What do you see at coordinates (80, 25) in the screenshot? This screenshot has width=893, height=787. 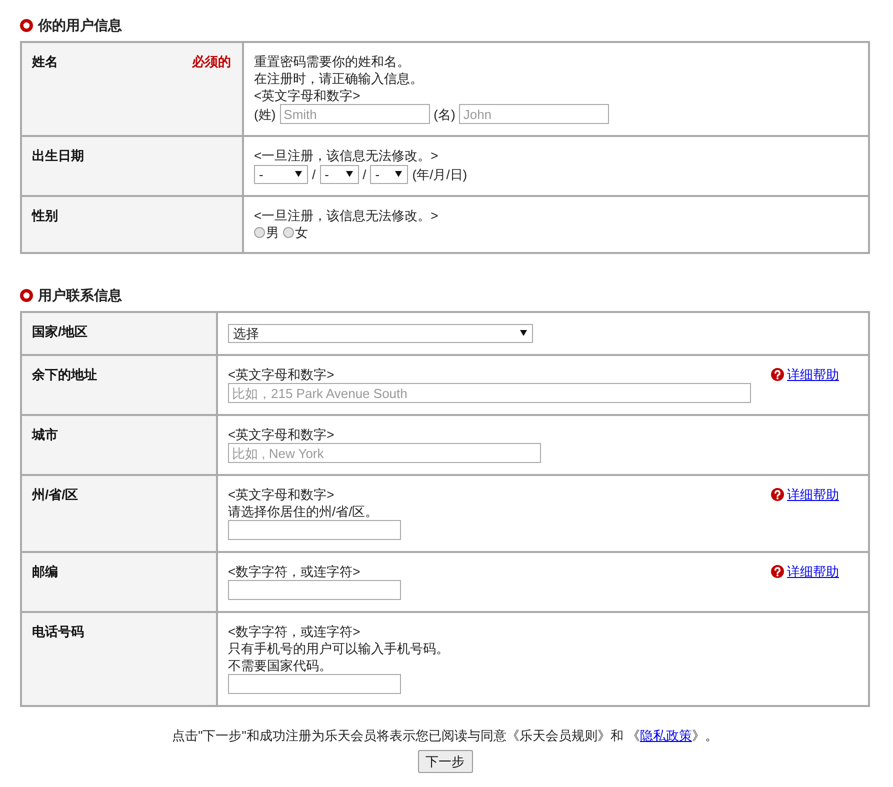 I see `section-title: 你的用户信息` at bounding box center [80, 25].